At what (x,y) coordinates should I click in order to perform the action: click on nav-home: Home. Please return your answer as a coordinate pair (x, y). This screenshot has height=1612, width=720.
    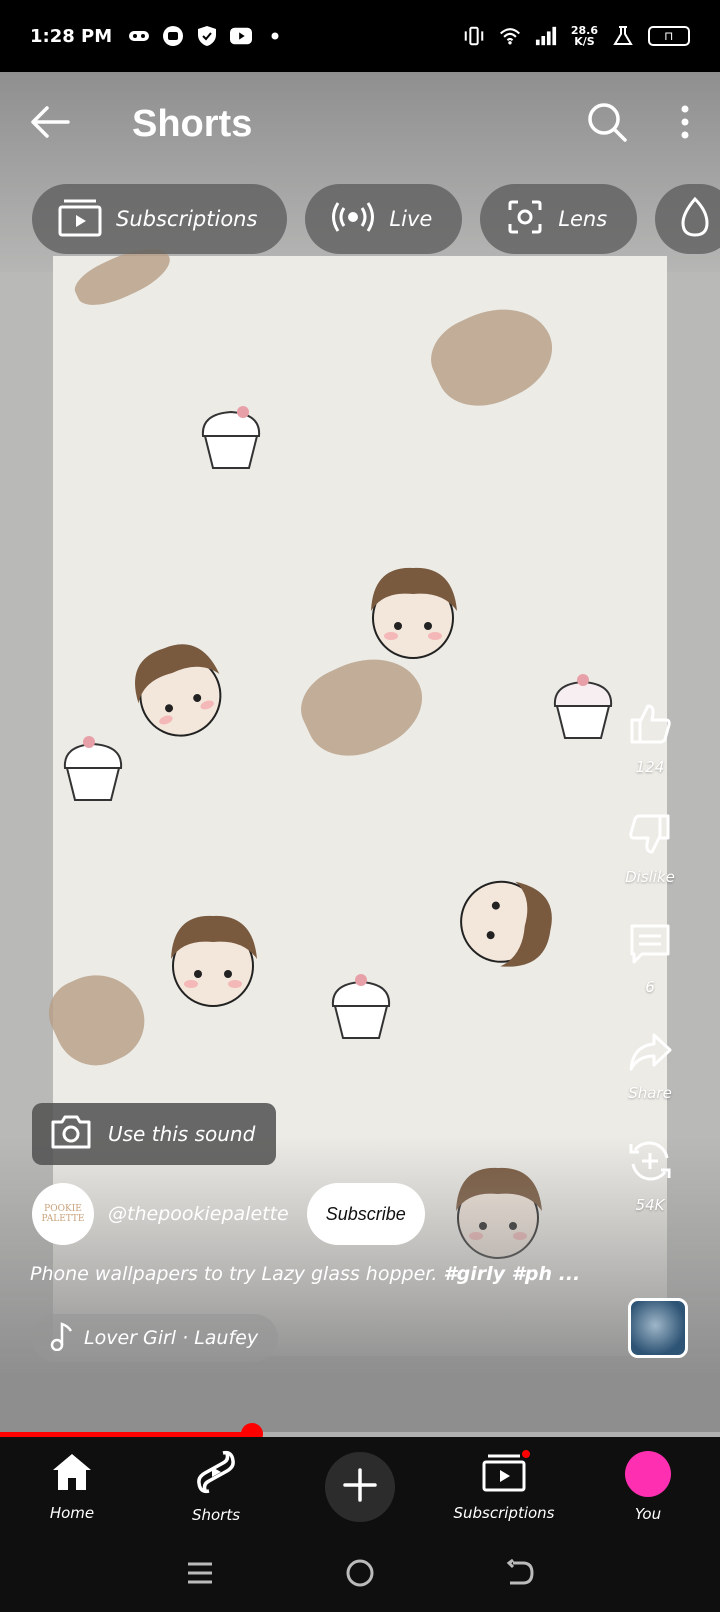
    Looking at the image, I should click on (72, 1487).